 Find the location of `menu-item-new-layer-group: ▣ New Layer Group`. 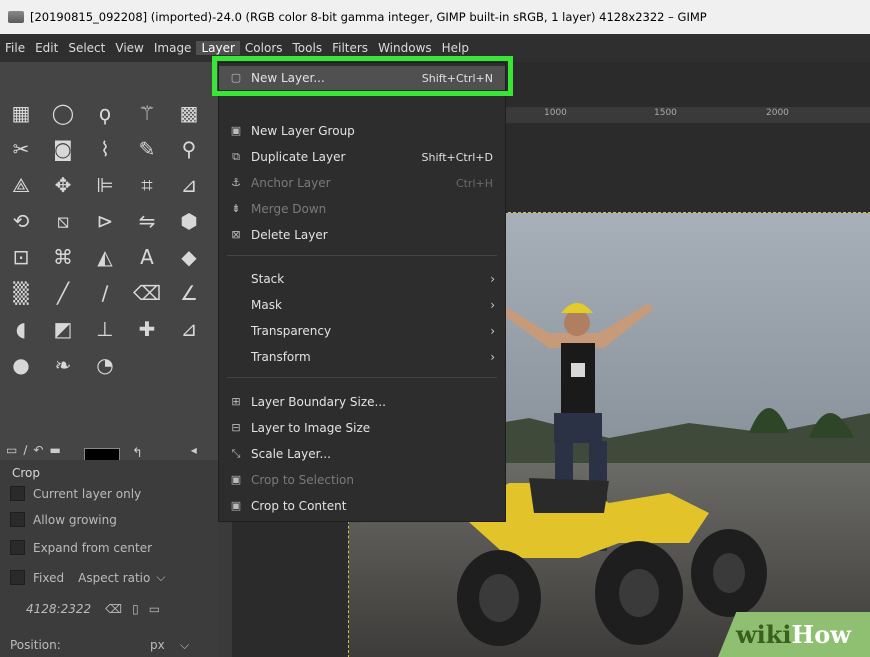

menu-item-new-layer-group: ▣ New Layer Group is located at coordinates (362, 131).